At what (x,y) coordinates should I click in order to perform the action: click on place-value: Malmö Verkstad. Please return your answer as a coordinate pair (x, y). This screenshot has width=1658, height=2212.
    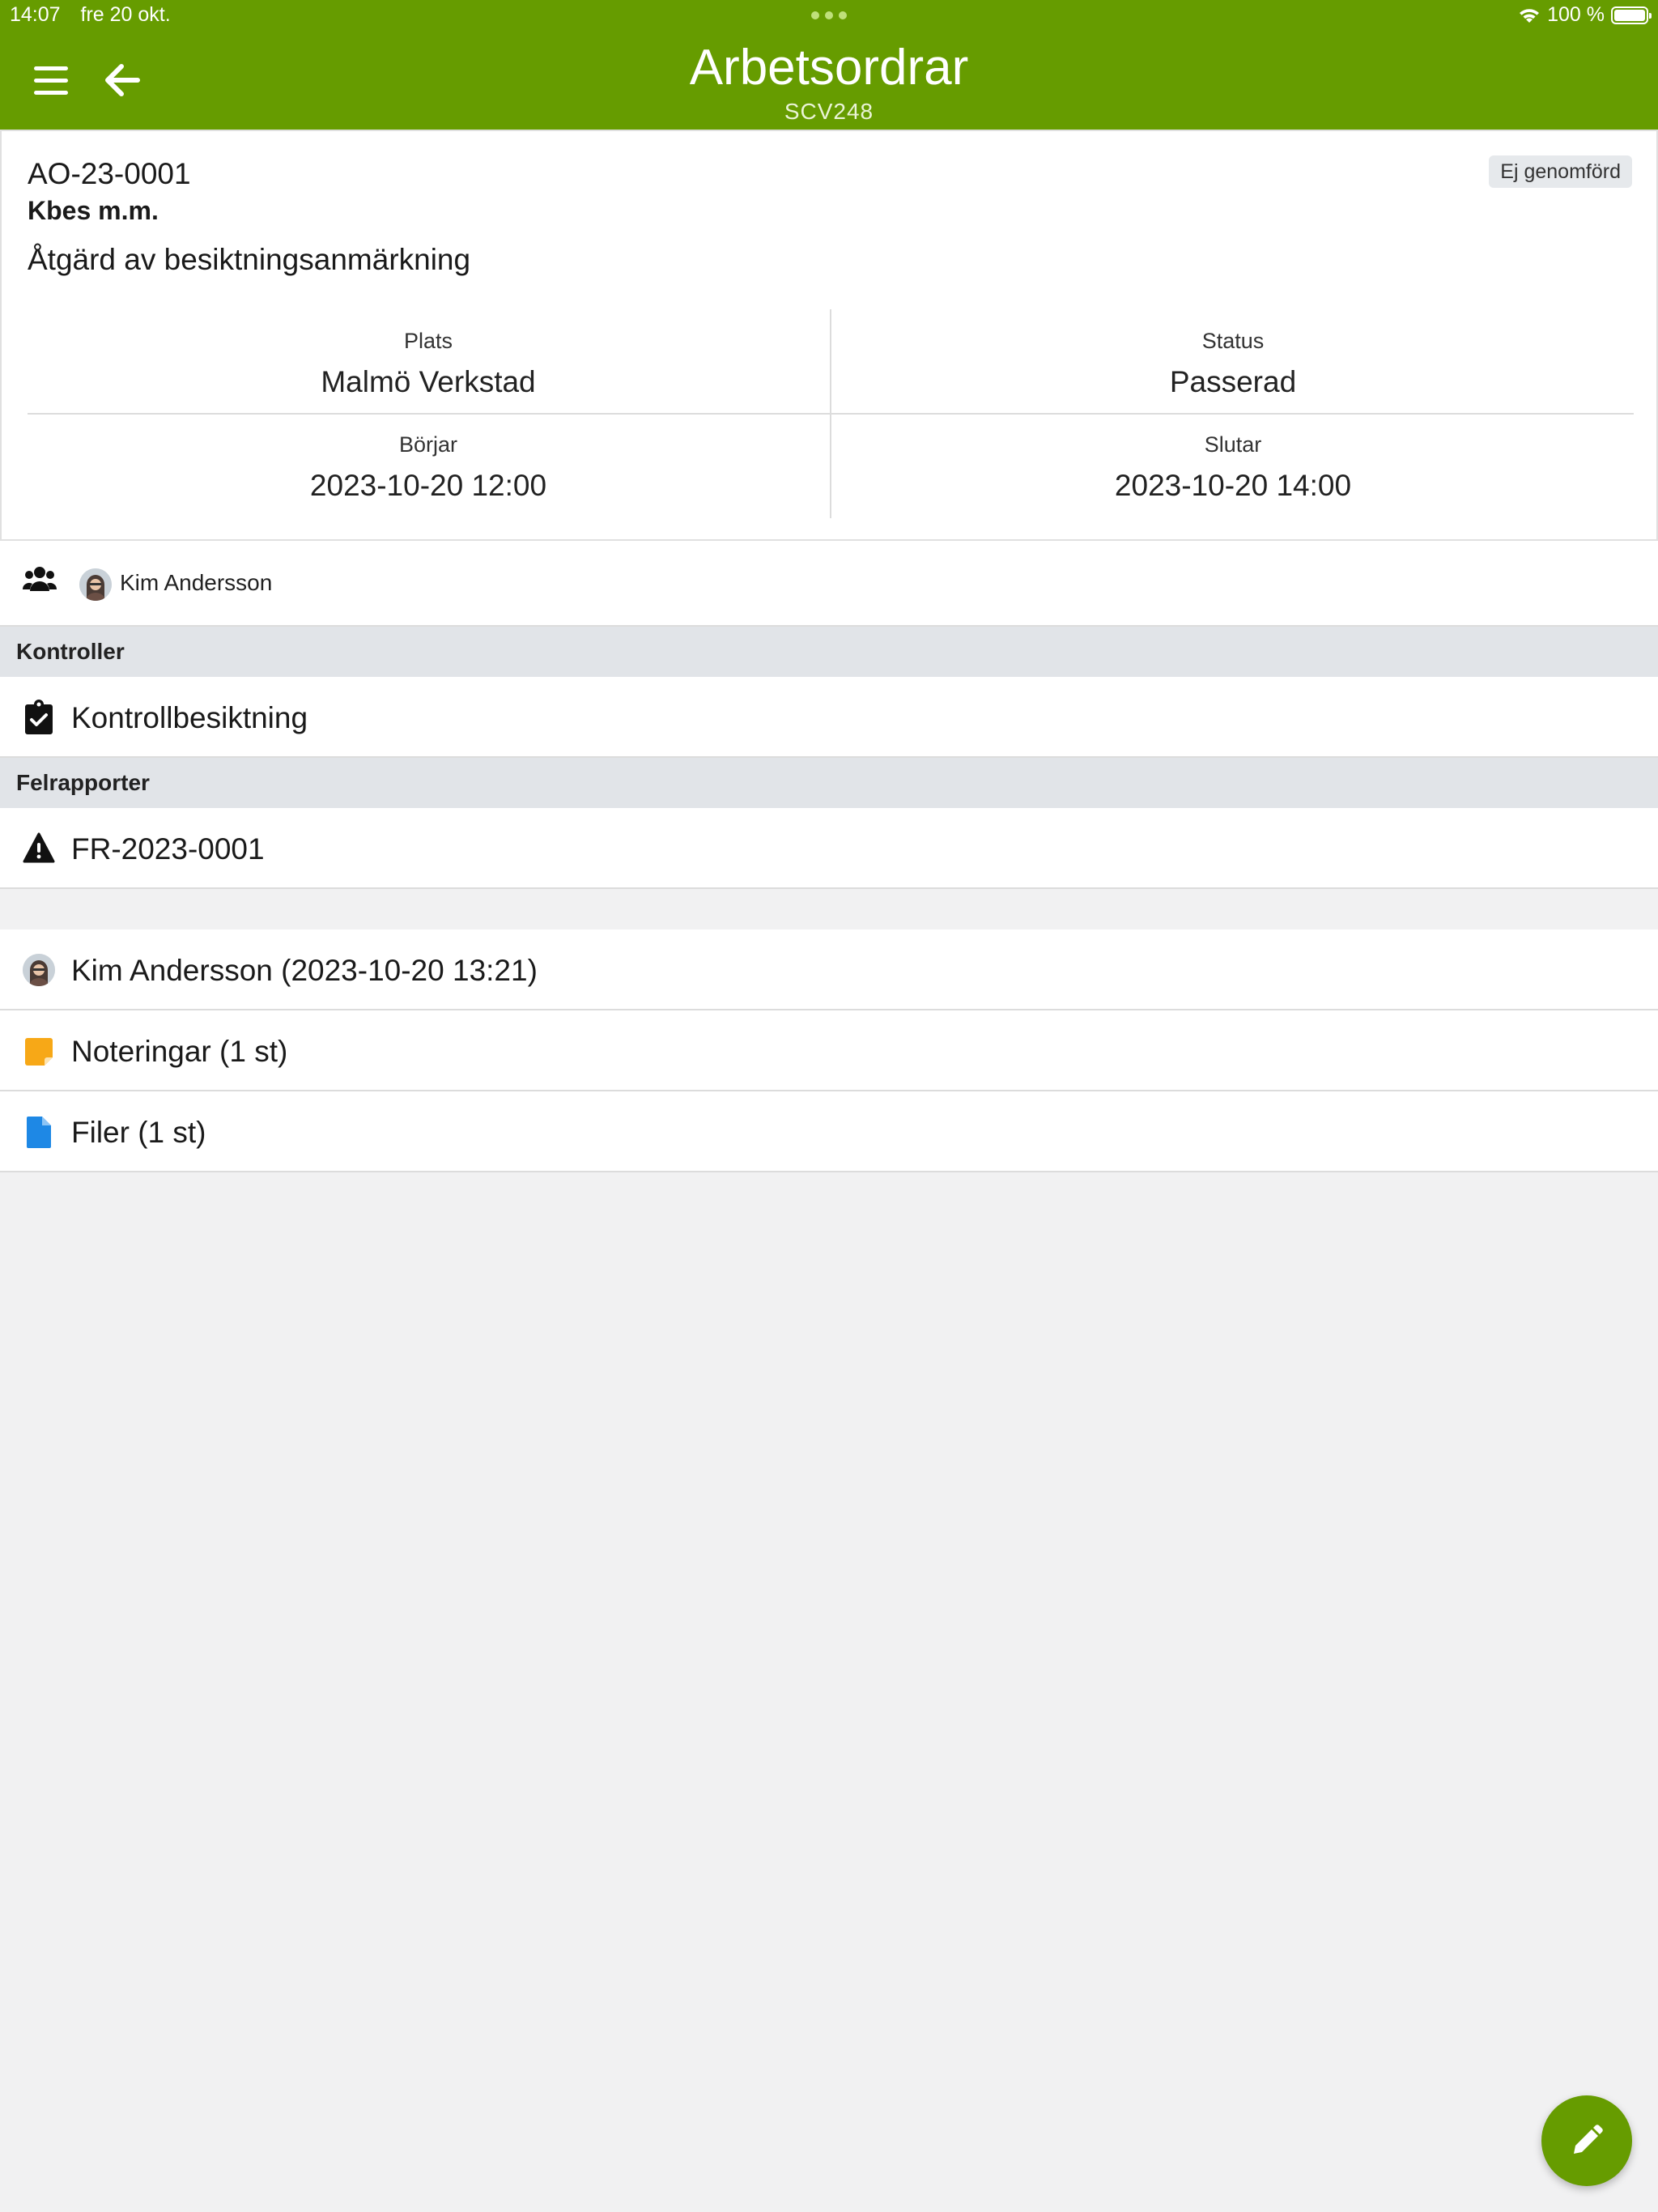
    Looking at the image, I should click on (428, 382).